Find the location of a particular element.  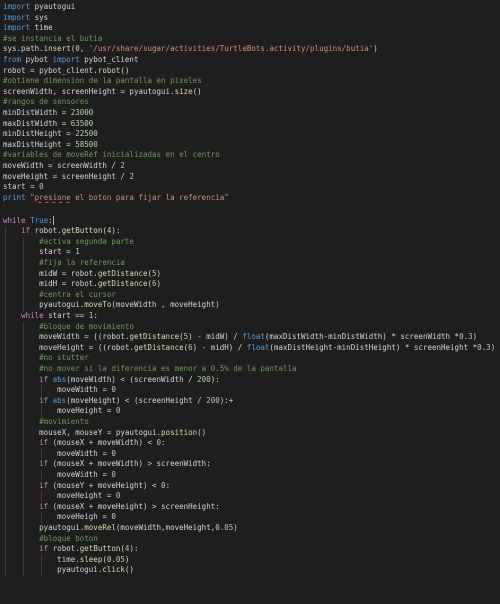

code-line: import time is located at coordinates (251, 28).